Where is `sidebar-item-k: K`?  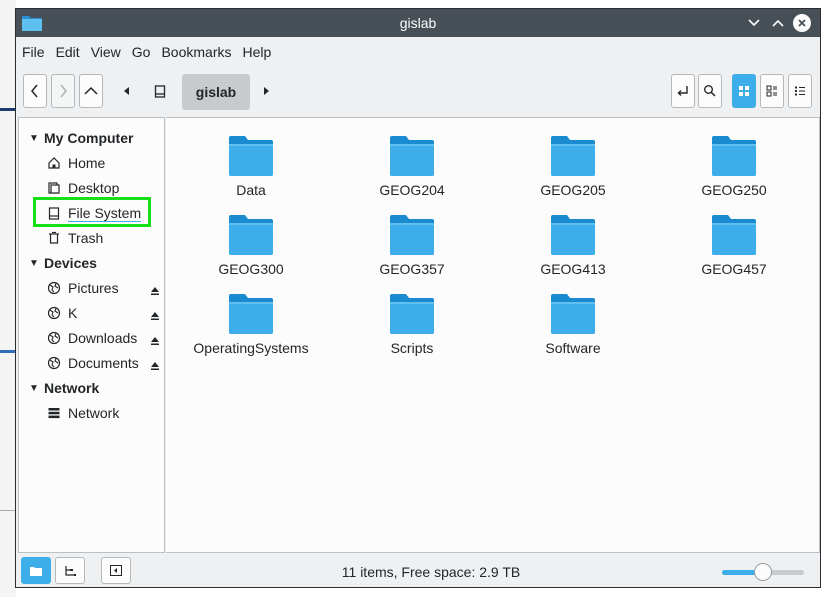
sidebar-item-k: K is located at coordinates (91, 313).